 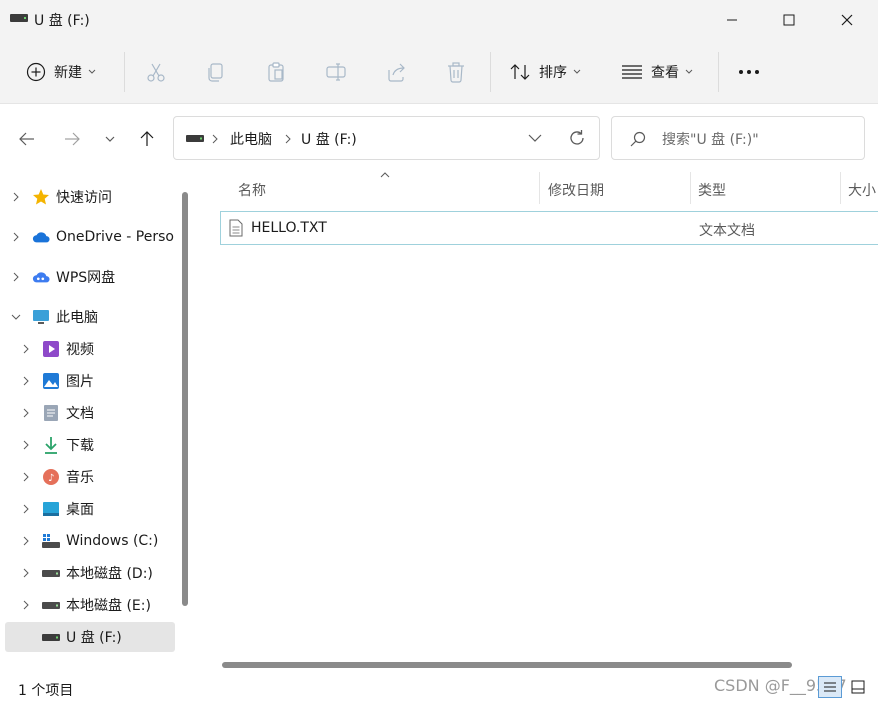 I want to click on toolbar-divider, so click(x=490, y=72).